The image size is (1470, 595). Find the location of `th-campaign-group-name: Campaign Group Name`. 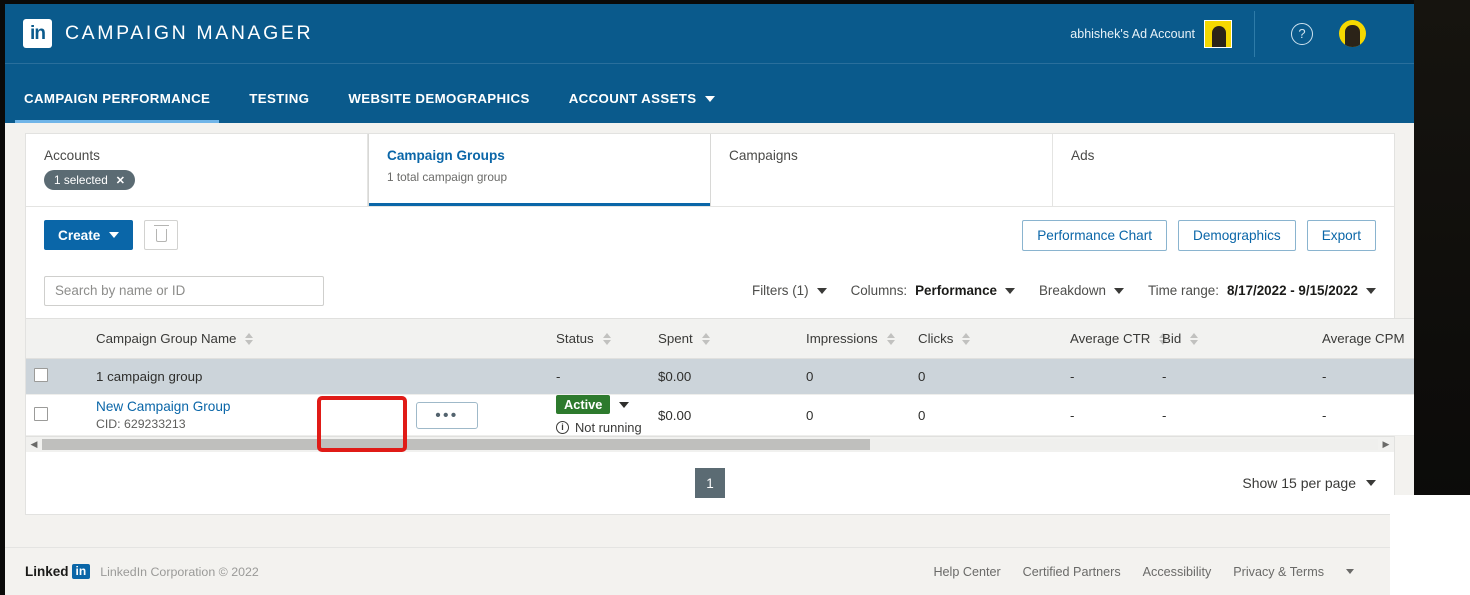

th-campaign-group-name: Campaign Group Name is located at coordinates (248, 338).